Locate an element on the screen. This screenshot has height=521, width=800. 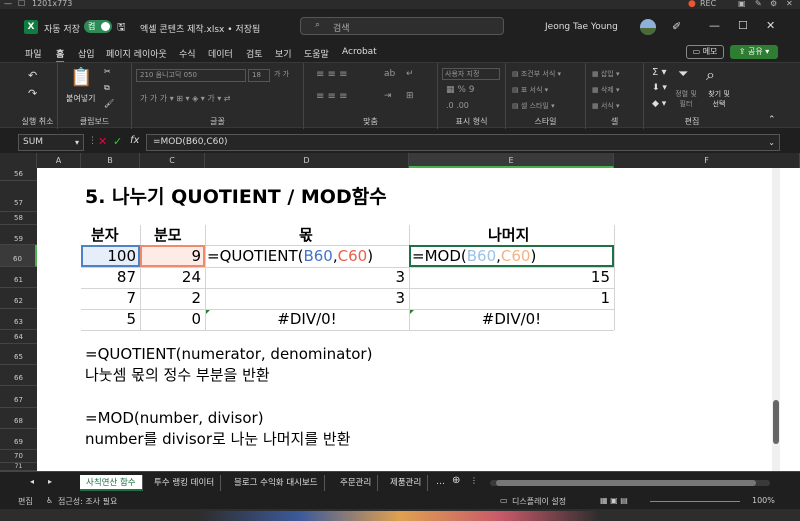
row-header-60: 60 is located at coordinates (18, 256).